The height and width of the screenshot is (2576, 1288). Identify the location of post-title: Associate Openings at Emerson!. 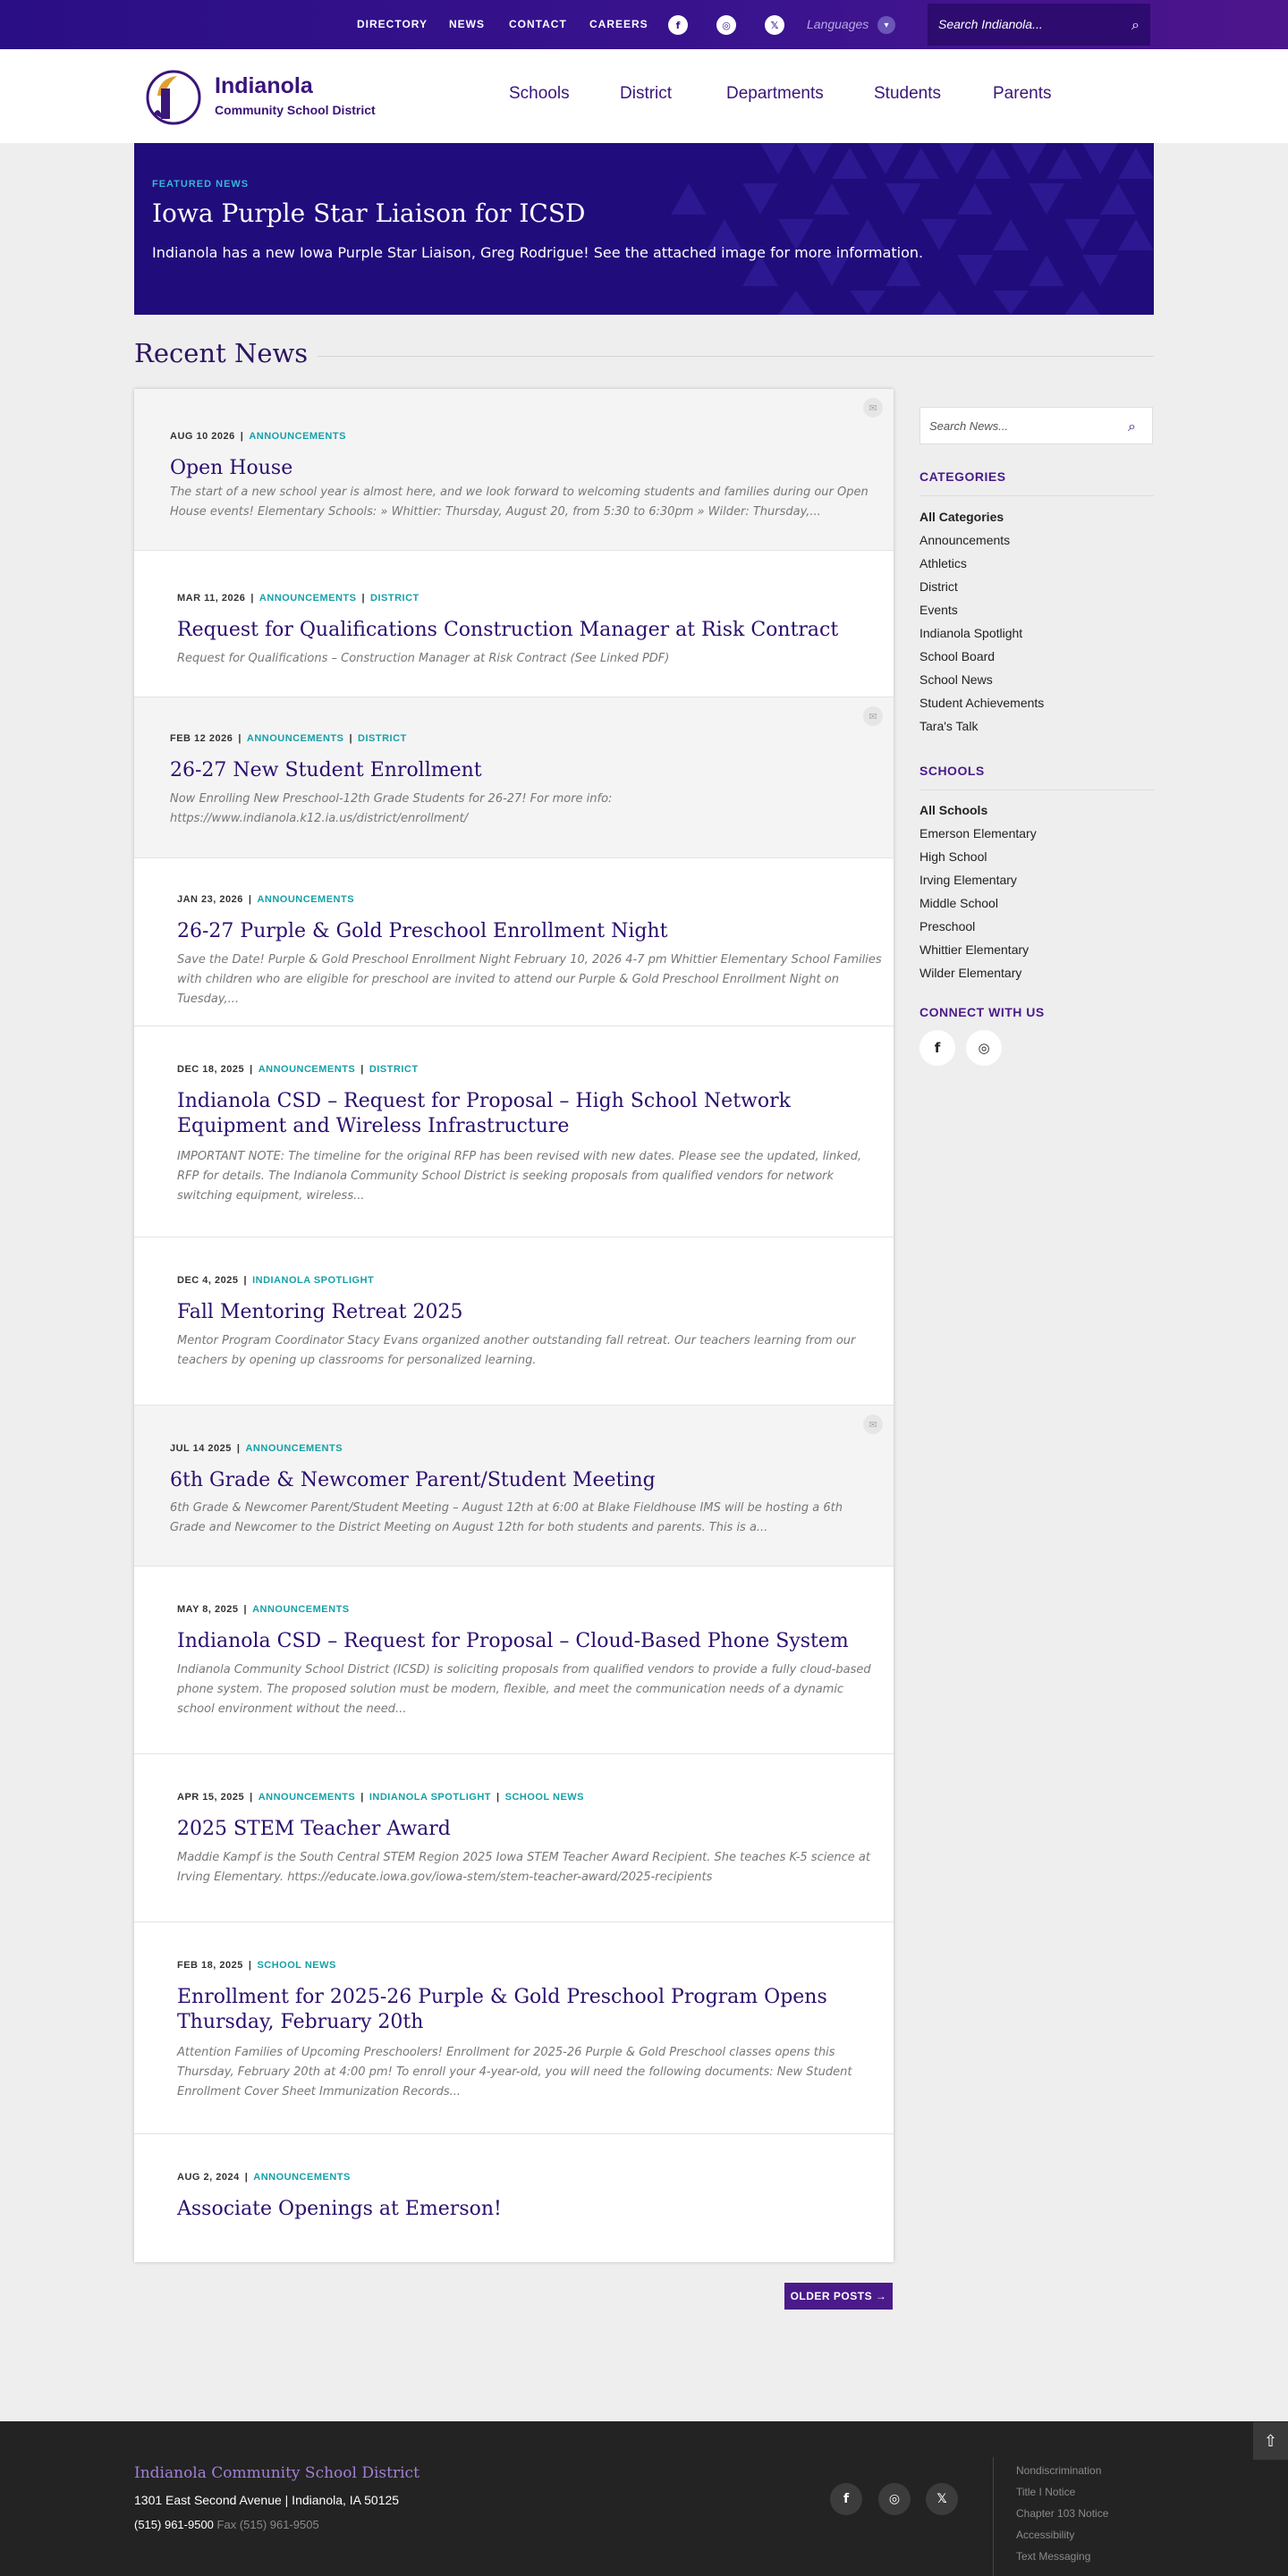
(526, 2209).